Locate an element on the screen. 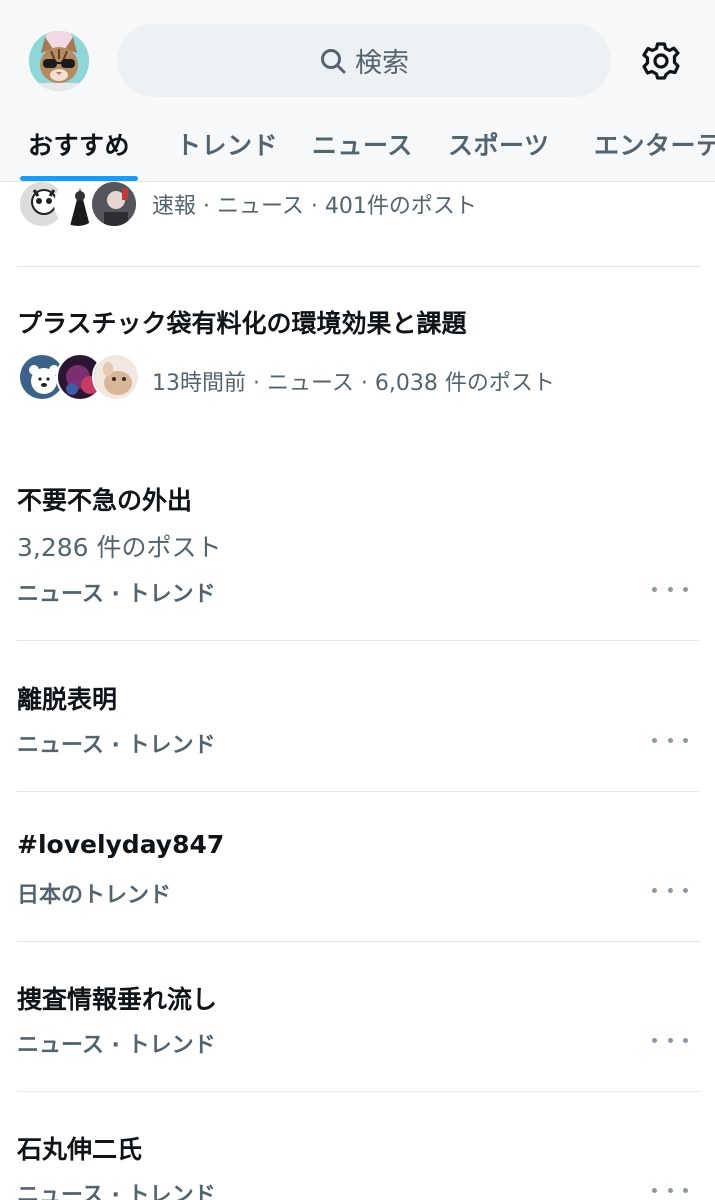 The image size is (715, 1200). tab-trends: トレンド is located at coordinates (227, 144).